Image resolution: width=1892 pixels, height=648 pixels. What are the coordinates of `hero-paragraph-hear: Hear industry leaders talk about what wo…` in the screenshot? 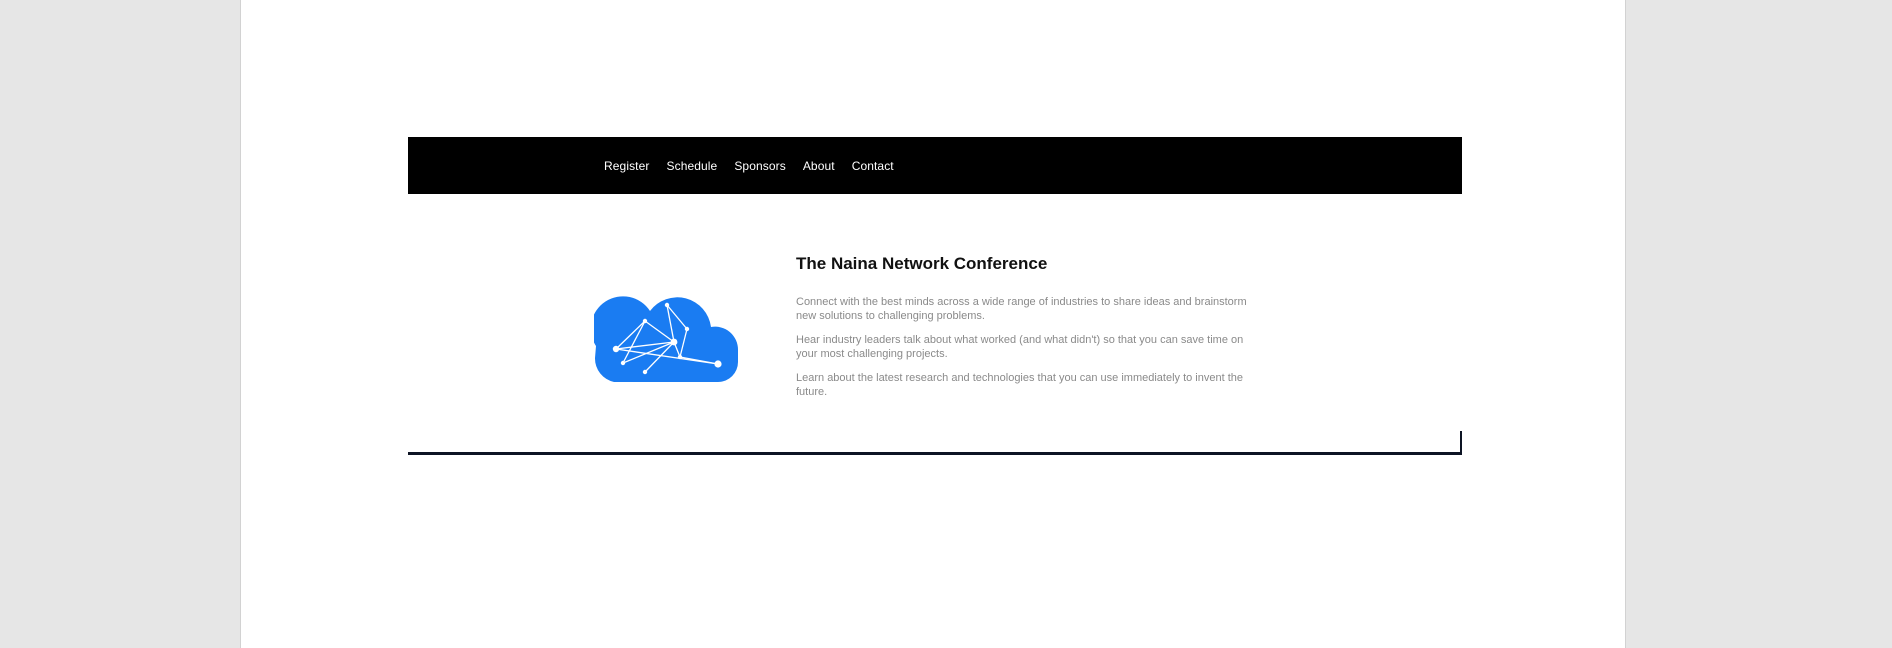 It's located at (1020, 347).